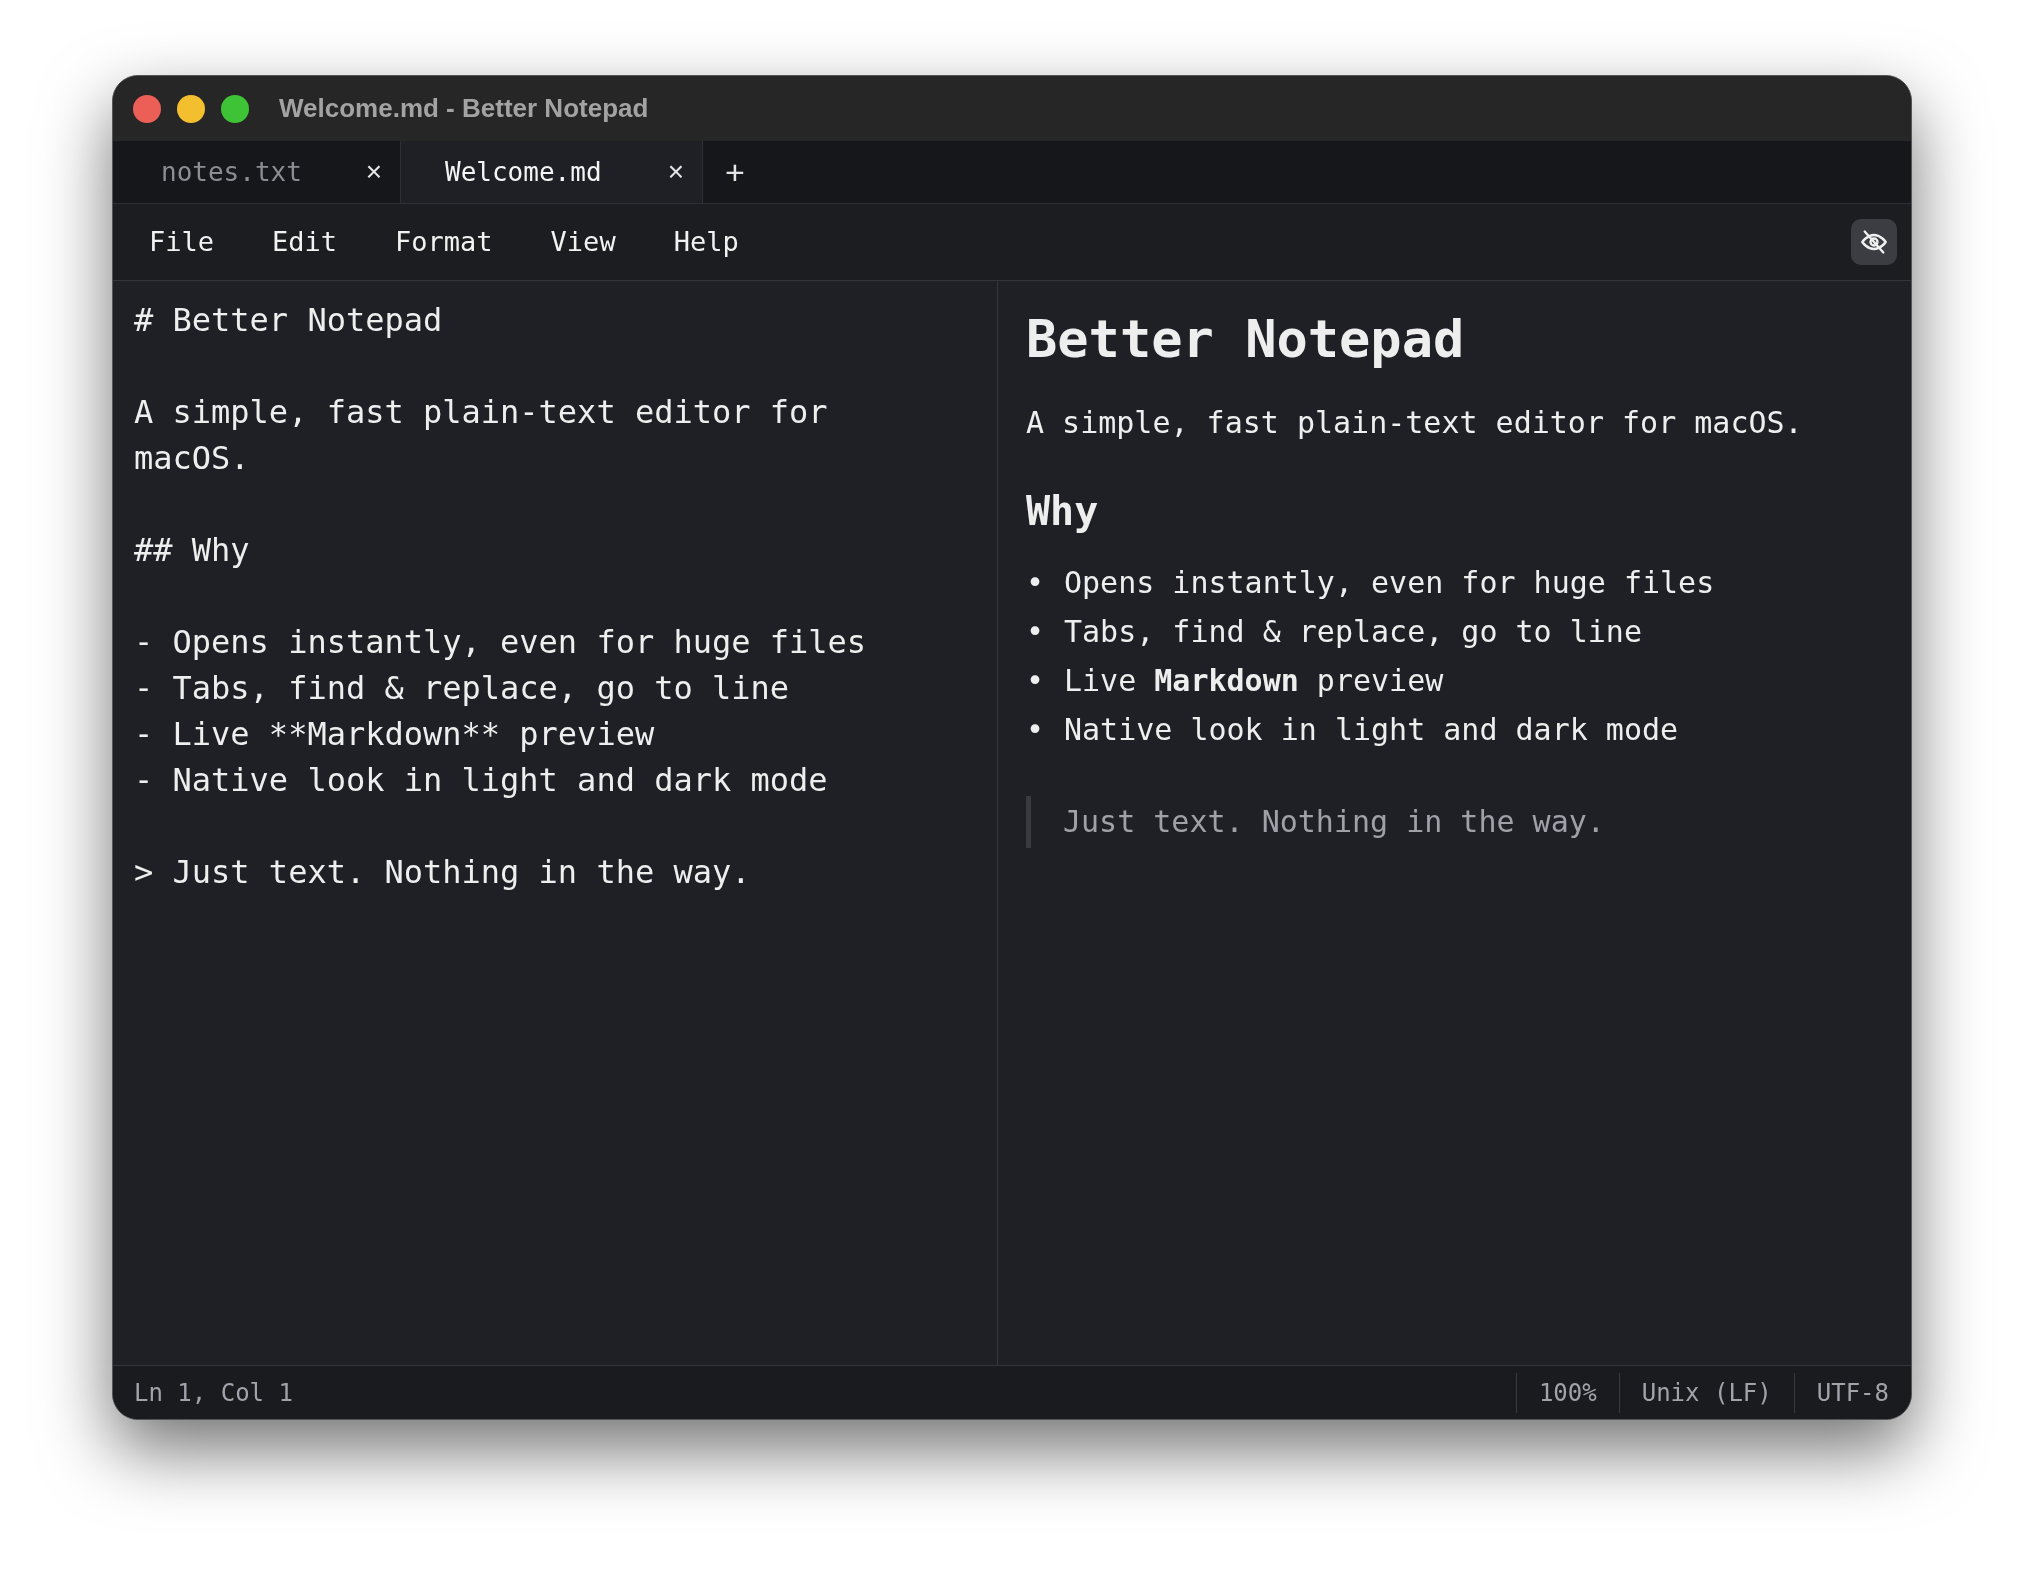  Describe the element at coordinates (583, 242) in the screenshot. I see `menu-item: View` at that location.